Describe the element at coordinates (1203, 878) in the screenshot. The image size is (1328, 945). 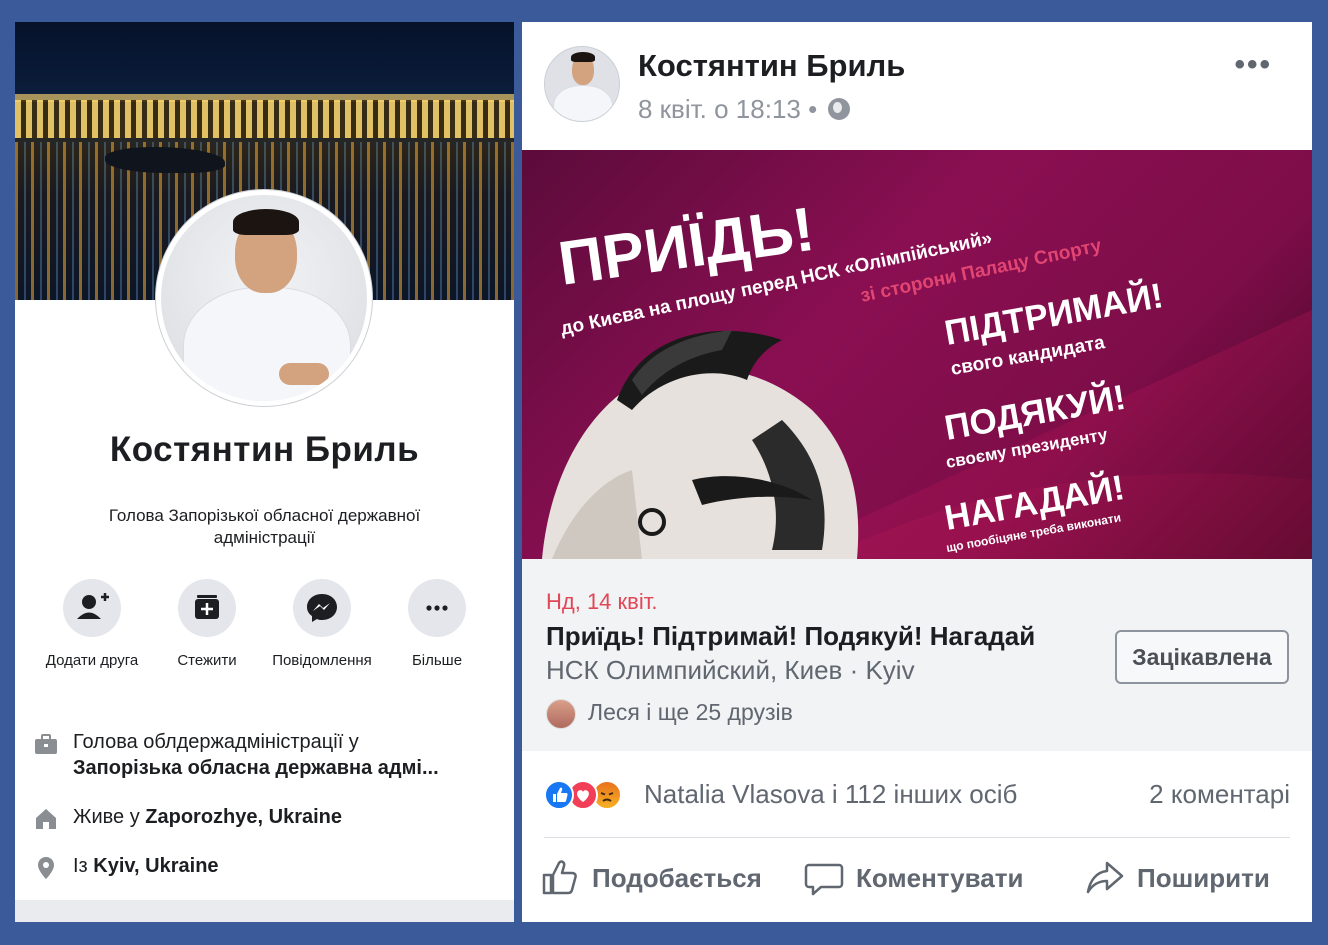
I see `share-label: Поширити` at that location.